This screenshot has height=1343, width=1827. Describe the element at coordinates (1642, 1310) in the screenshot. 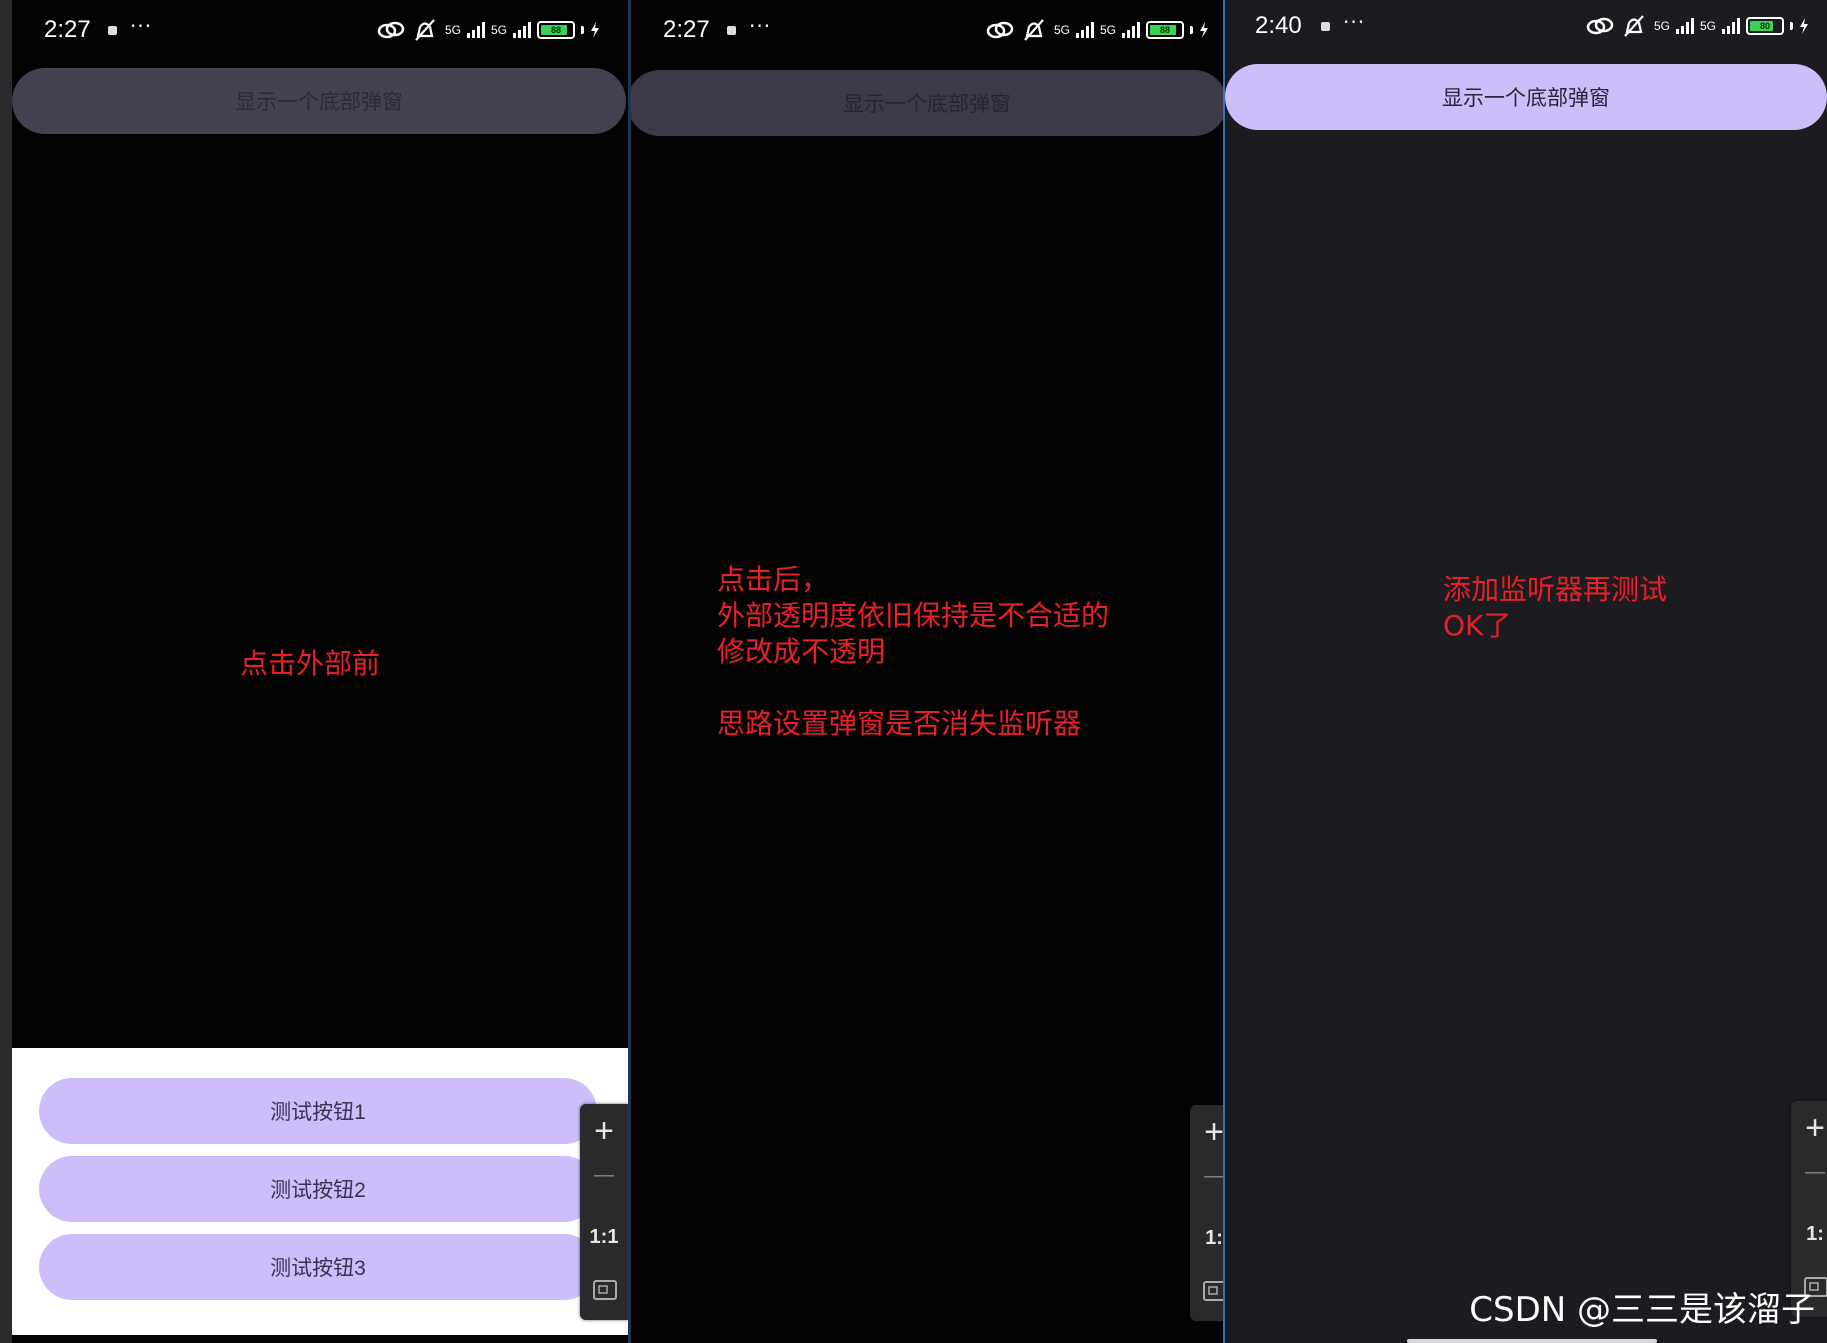

I see `csdn-watermark: CSDN @三三是该溜子` at that location.